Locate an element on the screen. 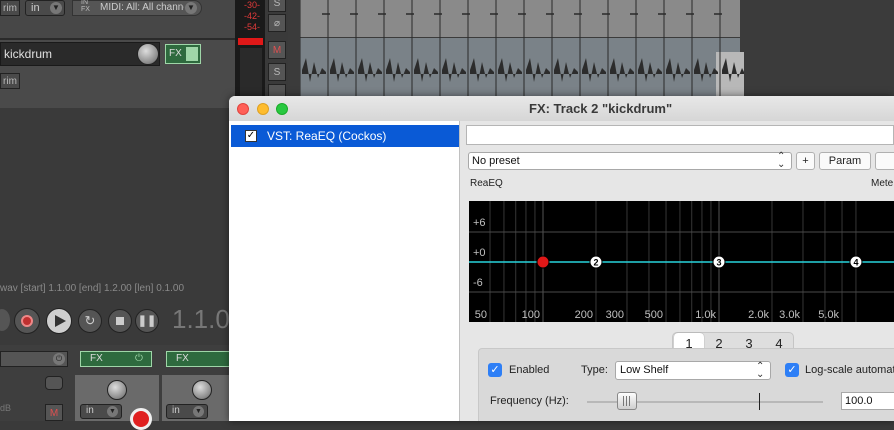  frequency-axis-label: 1.0k is located at coordinates (705, 315).